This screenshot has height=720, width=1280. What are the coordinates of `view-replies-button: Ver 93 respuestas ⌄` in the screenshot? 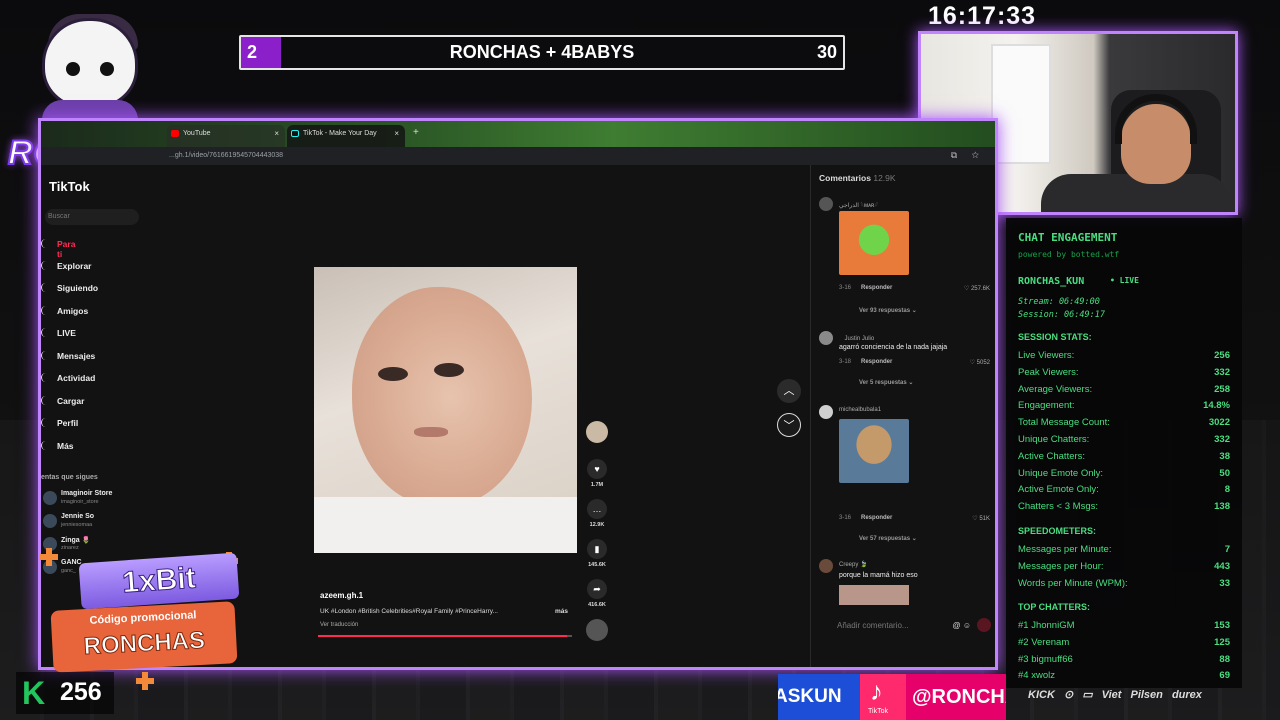 It's located at (888, 310).